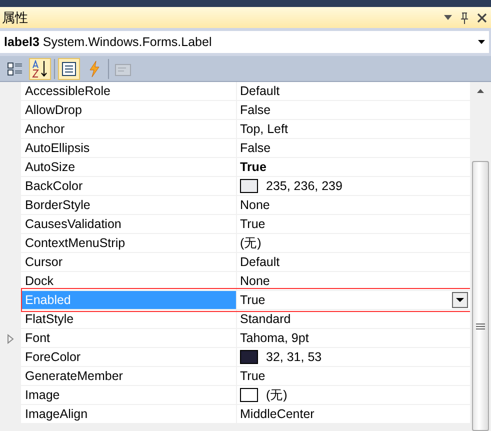 This screenshot has width=491, height=431. I want to click on categorized-icon, so click(15, 68).